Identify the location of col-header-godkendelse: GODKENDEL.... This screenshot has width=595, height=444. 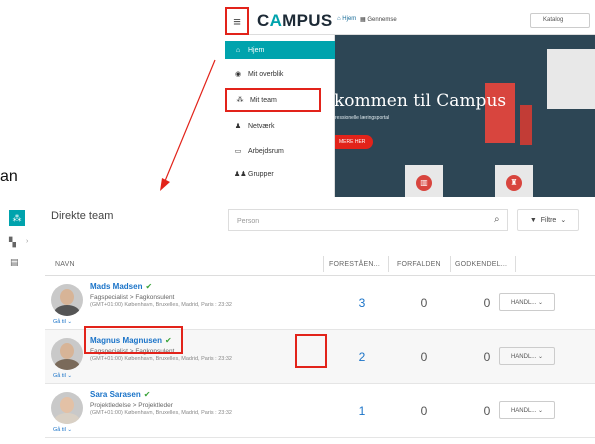
(481, 264).